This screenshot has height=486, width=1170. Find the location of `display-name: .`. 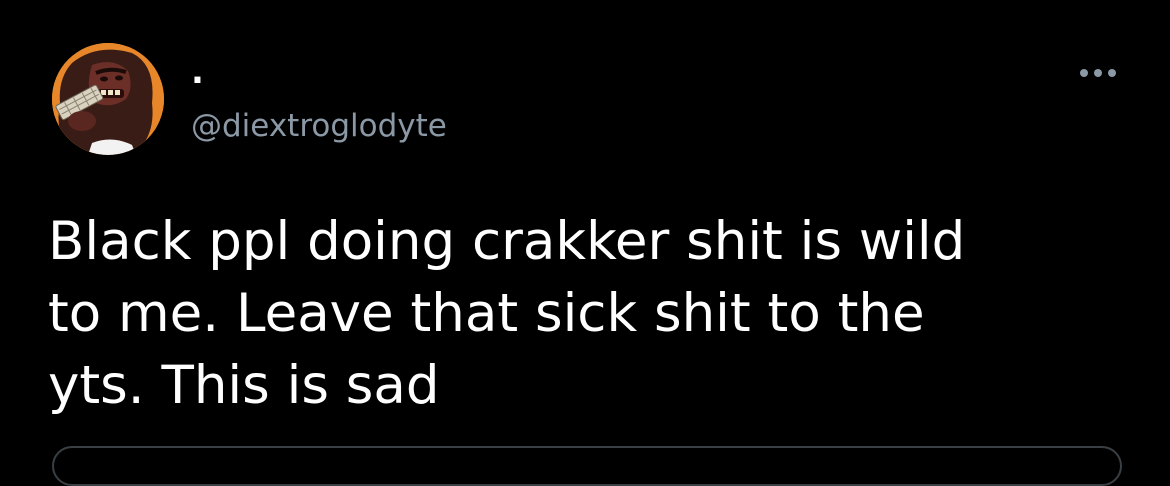

display-name: . is located at coordinates (197, 72).